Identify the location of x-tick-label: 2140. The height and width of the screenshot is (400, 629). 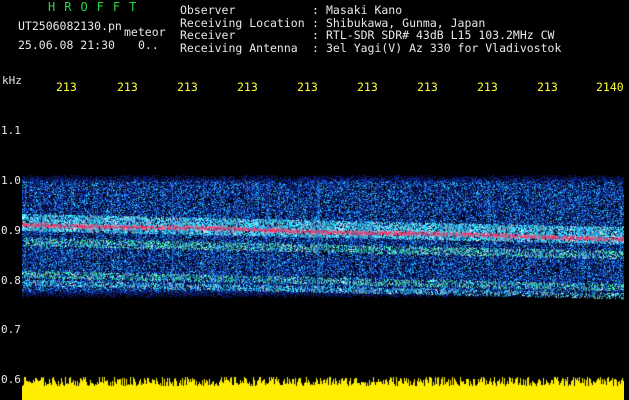
(610, 87).